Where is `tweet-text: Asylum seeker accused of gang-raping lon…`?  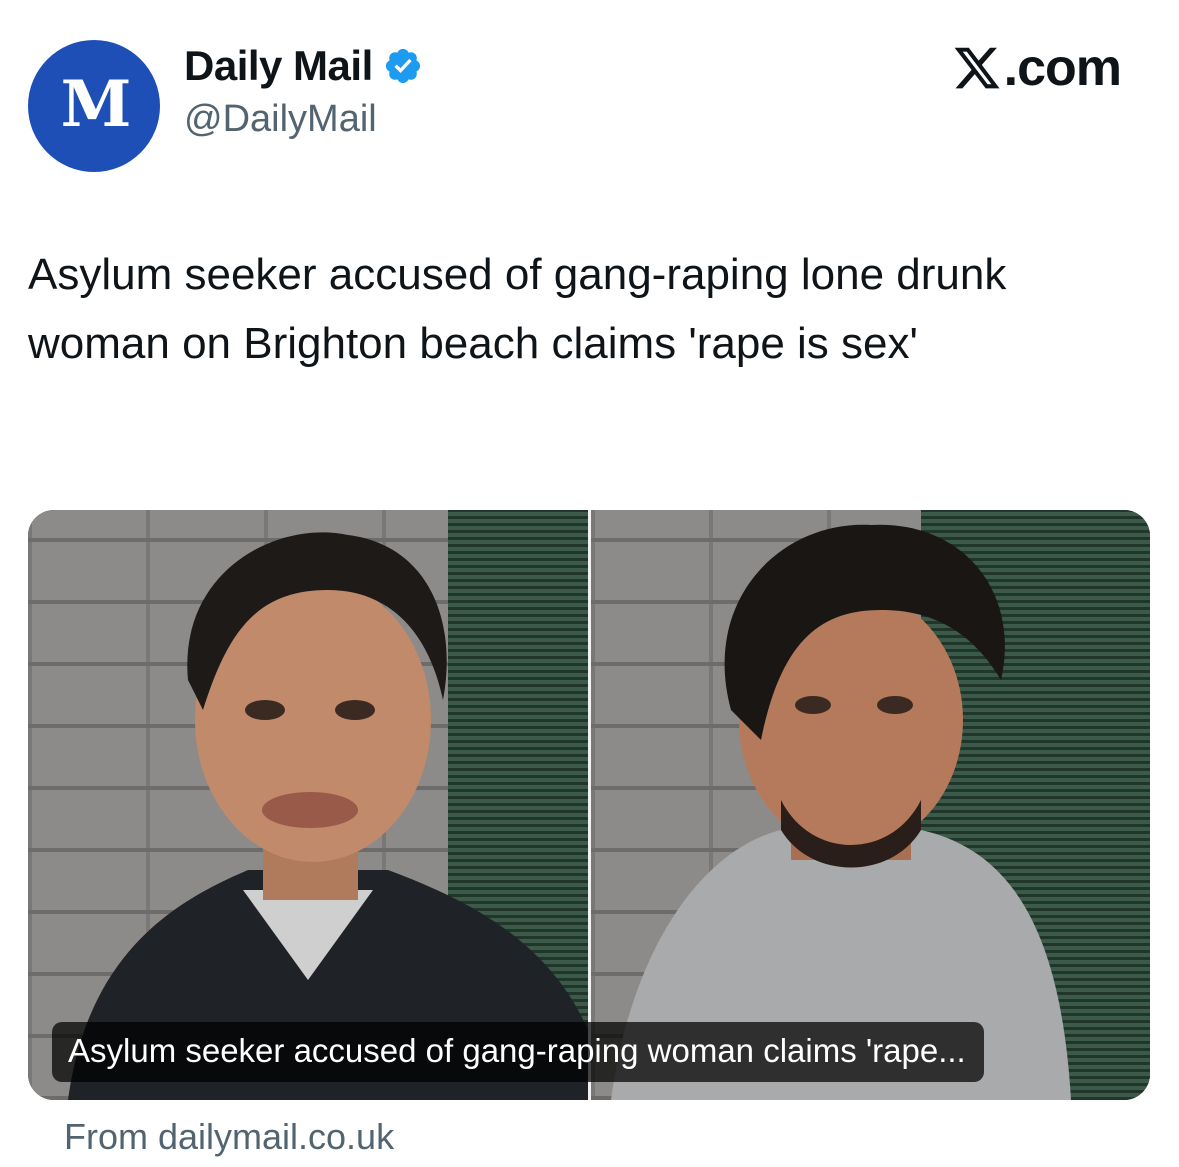 tweet-text: Asylum seeker accused of gang-raping lon… is located at coordinates (517, 309).